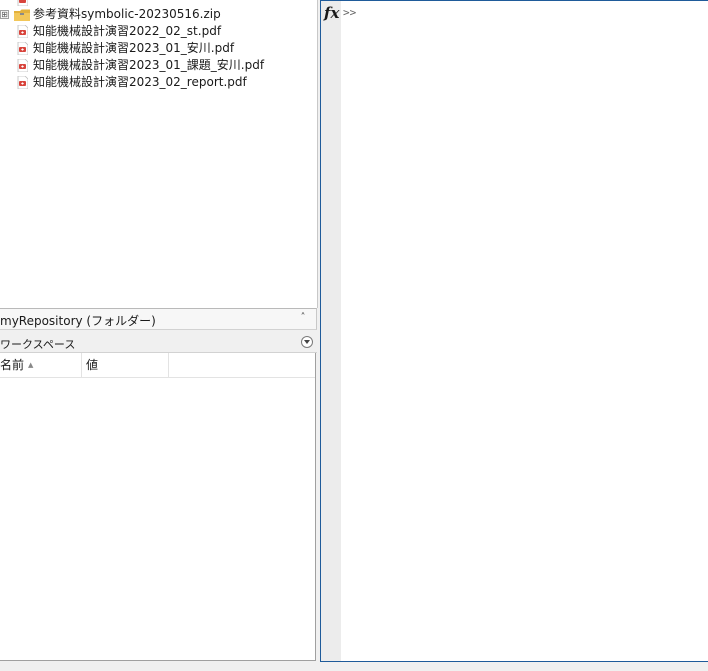 This screenshot has height=671, width=708. What do you see at coordinates (78, 321) in the screenshot?
I see `folder-title: myRepository (フォルダー)` at bounding box center [78, 321].